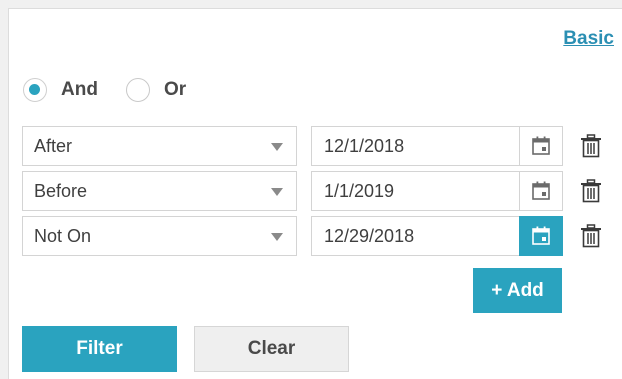  I want to click on condition-row: After, so click(311, 146).